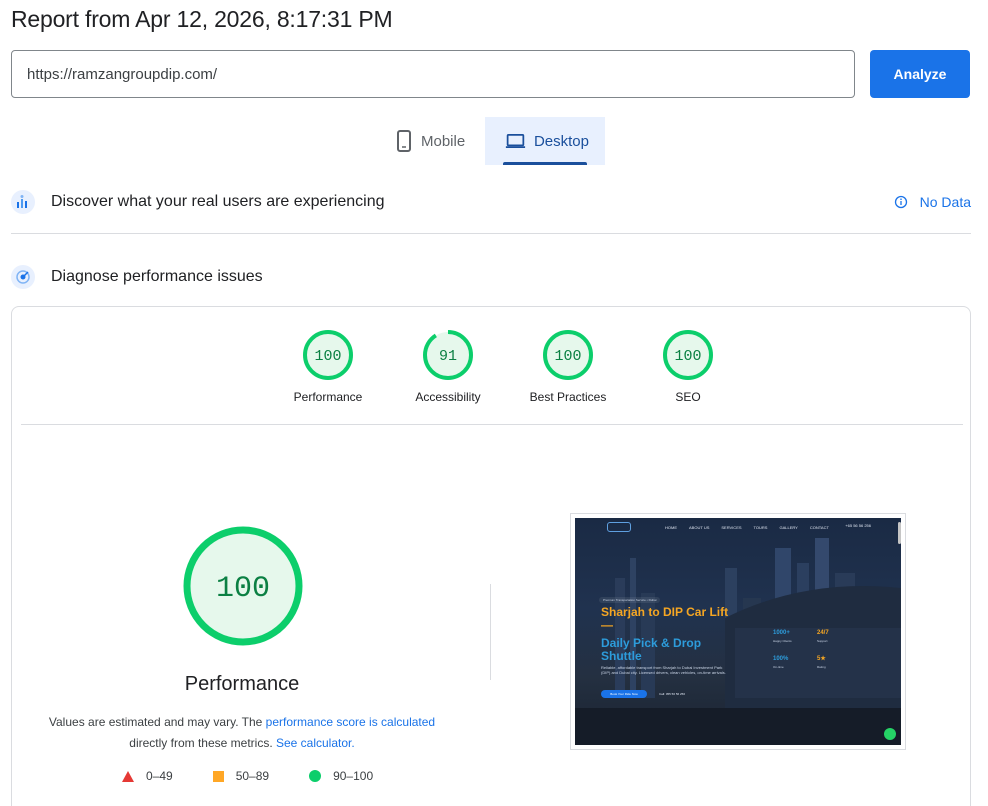  What do you see at coordinates (890, 734) in the screenshot?
I see `whatsapp-icon` at bounding box center [890, 734].